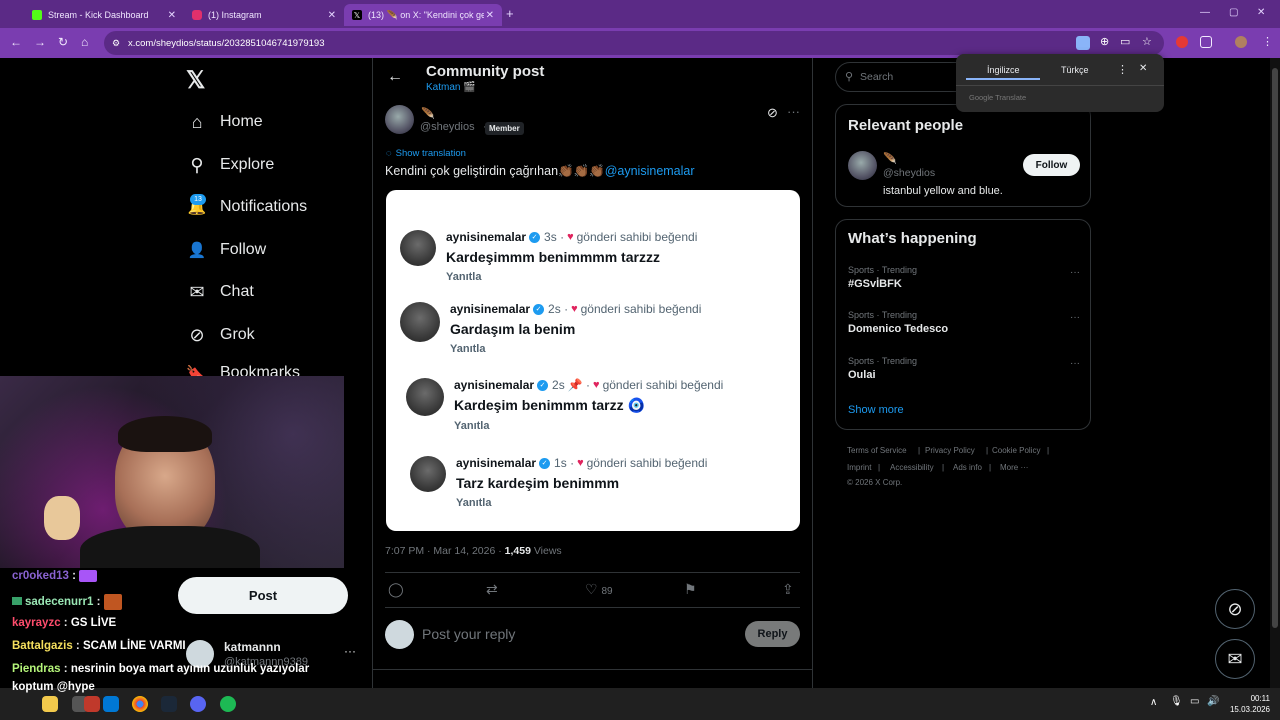 This screenshot has width=1280, height=720. What do you see at coordinates (1241, 42) in the screenshot?
I see `profile-avatar` at bounding box center [1241, 42].